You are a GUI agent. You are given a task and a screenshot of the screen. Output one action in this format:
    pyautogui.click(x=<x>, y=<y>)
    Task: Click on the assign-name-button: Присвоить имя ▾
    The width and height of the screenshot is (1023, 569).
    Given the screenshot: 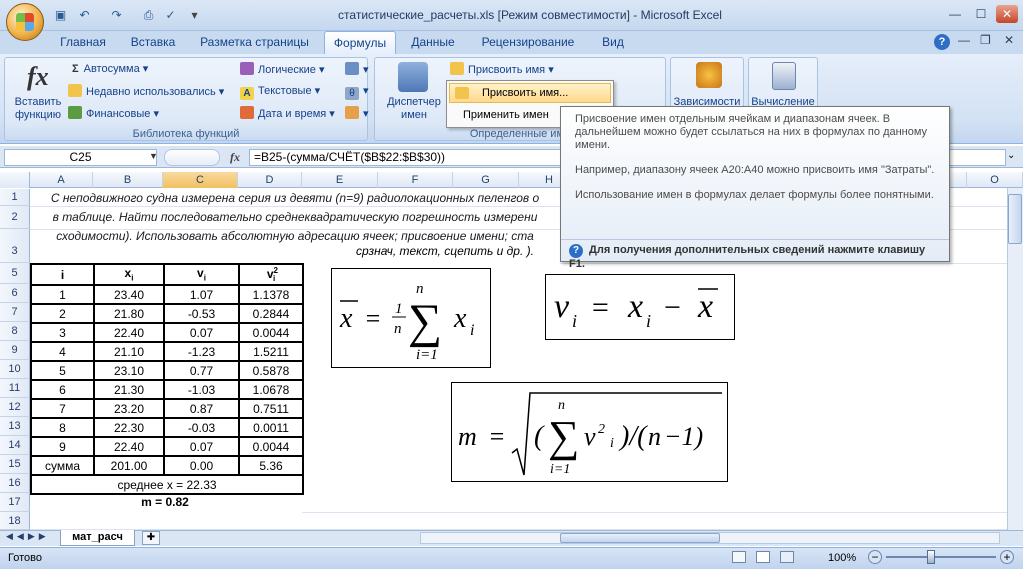 What is the action you would take?
    pyautogui.click(x=502, y=69)
    